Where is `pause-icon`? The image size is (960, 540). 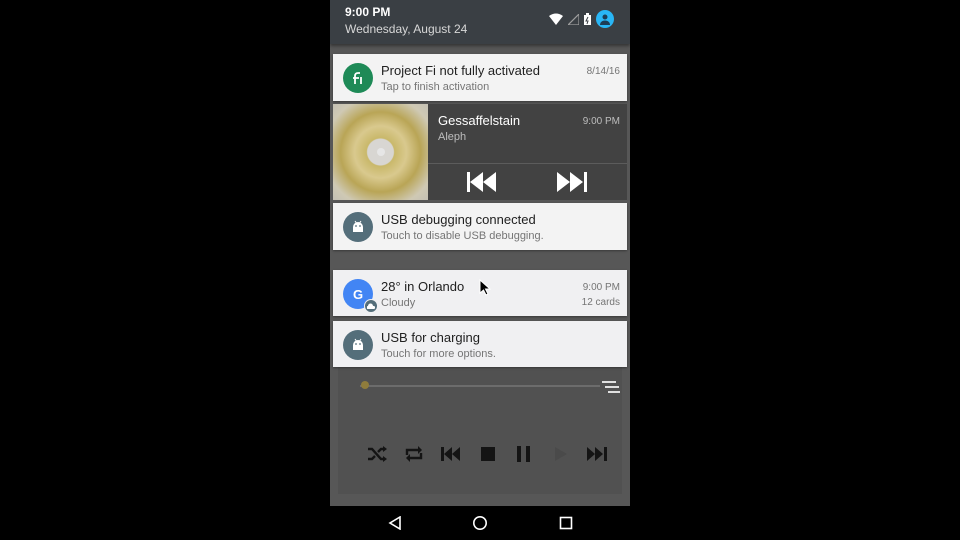
pause-icon is located at coordinates (524, 454).